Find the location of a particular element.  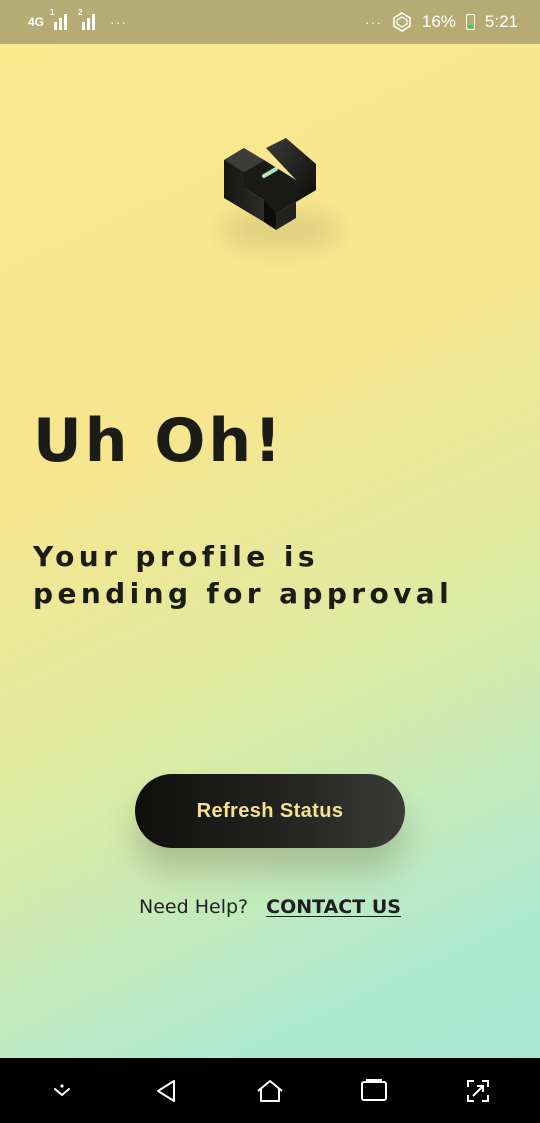

screenshot-icon is located at coordinates (478, 1090).